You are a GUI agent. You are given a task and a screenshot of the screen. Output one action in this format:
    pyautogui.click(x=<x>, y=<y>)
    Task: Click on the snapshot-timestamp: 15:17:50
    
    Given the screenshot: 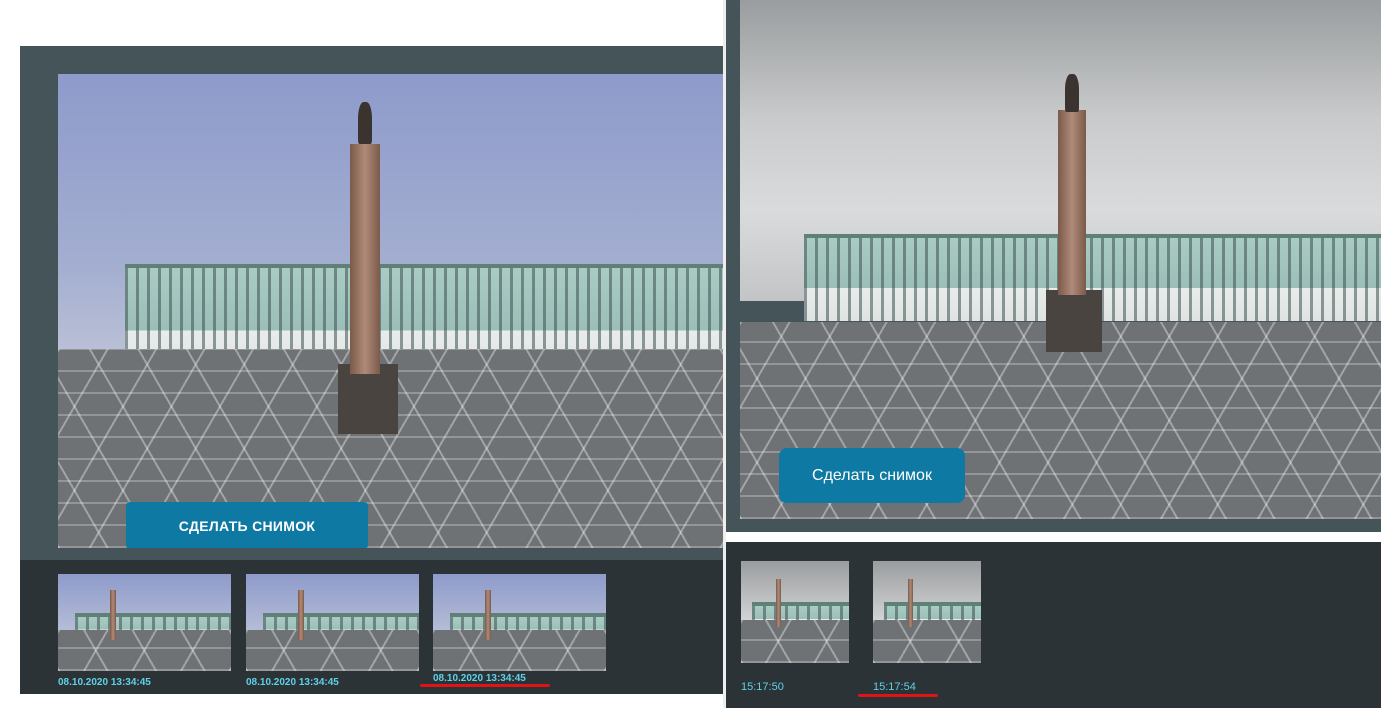 What is the action you would take?
    pyautogui.click(x=762, y=687)
    